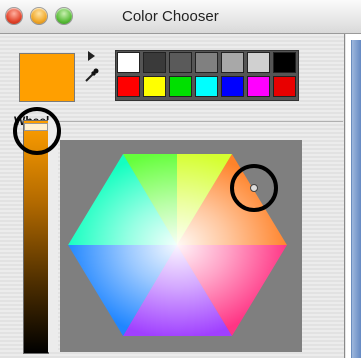  I want to click on section-divider, so click(200, 121).